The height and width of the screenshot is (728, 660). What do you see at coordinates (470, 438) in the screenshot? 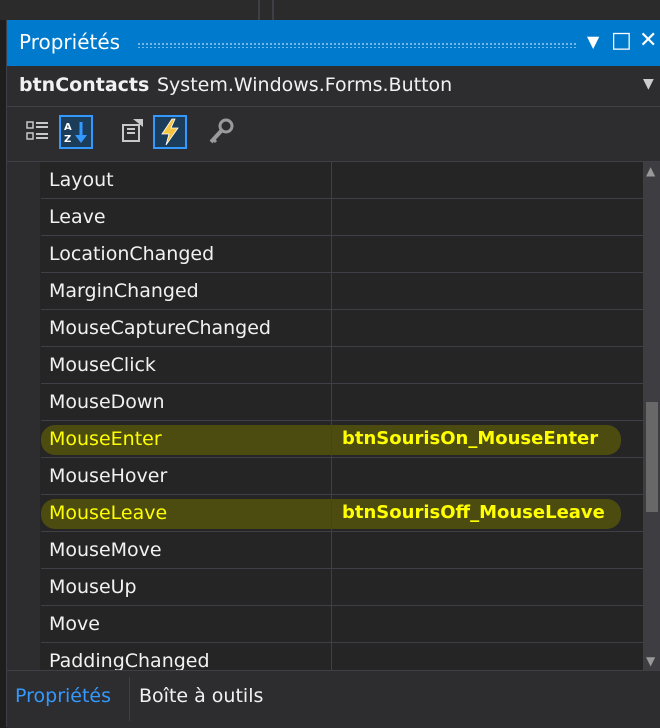
I see `event-handler: btnSourisOn_MouseEnter` at bounding box center [470, 438].